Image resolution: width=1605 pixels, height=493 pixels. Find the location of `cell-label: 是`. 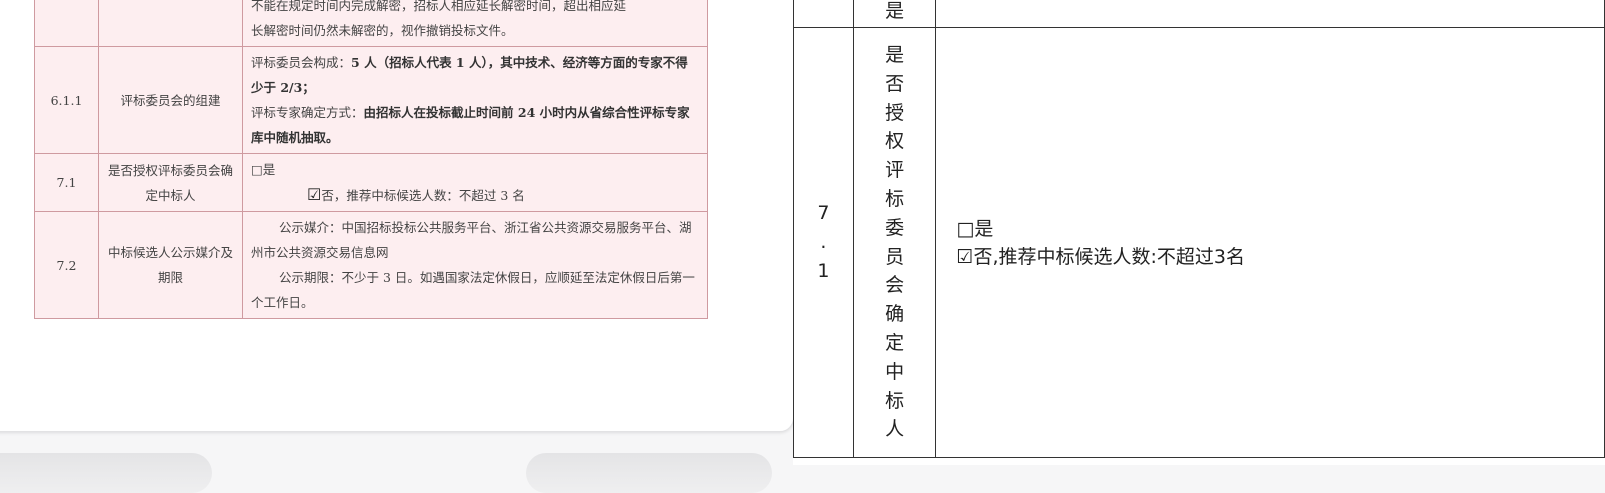

cell-label: 是 is located at coordinates (894, 14).